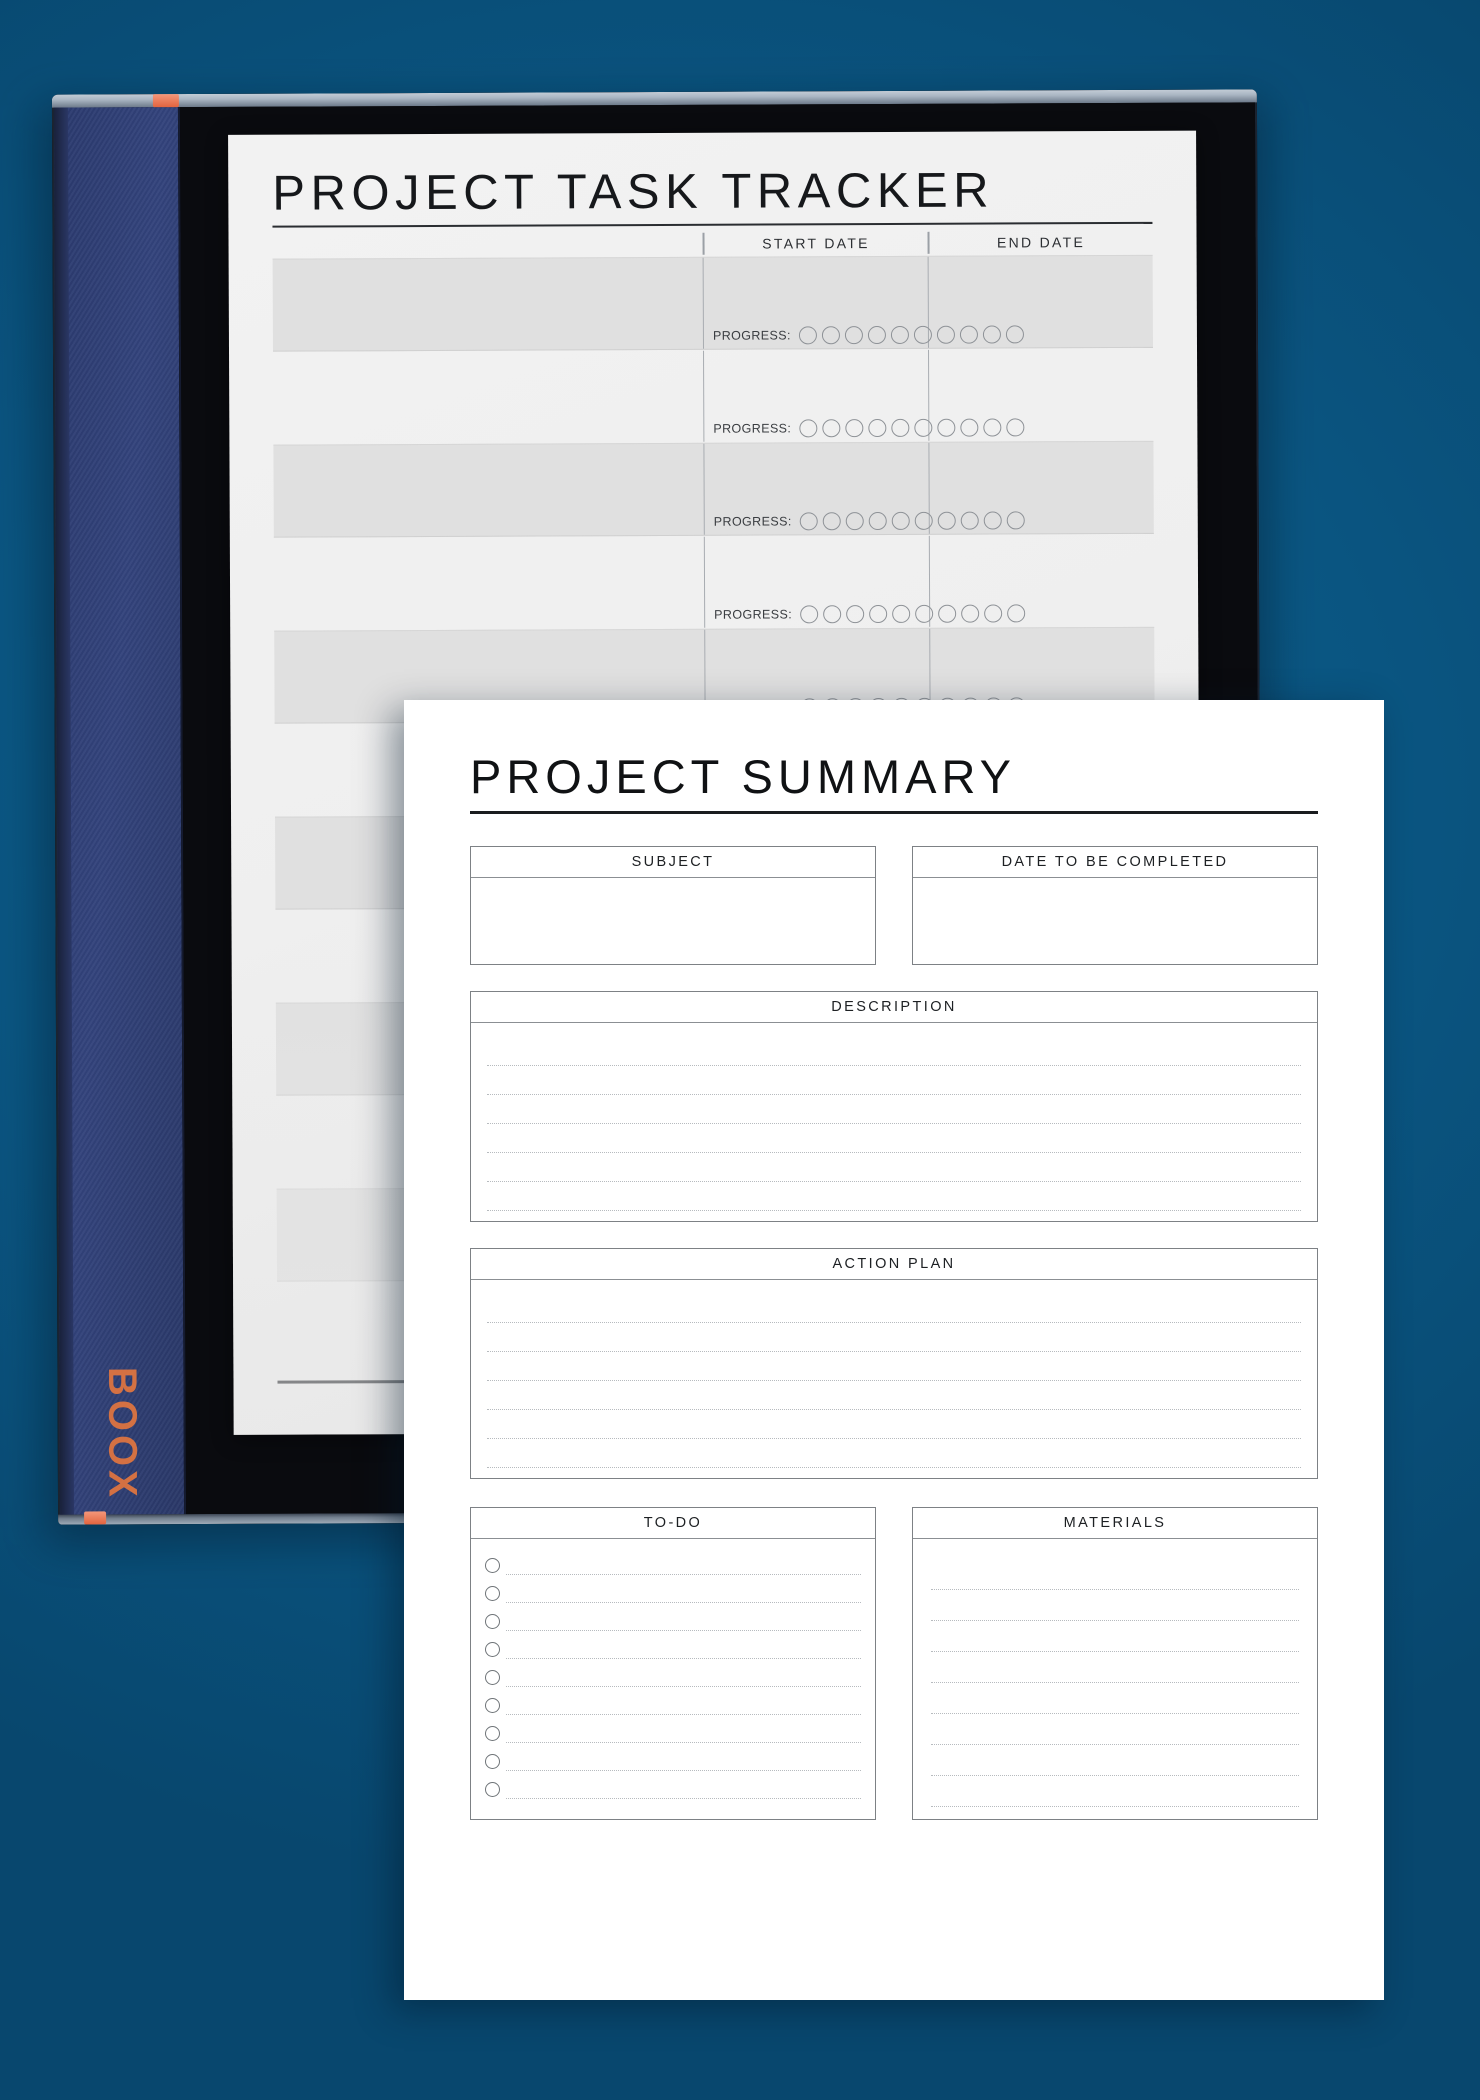 This screenshot has height=2100, width=1480. Describe the element at coordinates (673, 921) in the screenshot. I see `subject-input` at that location.